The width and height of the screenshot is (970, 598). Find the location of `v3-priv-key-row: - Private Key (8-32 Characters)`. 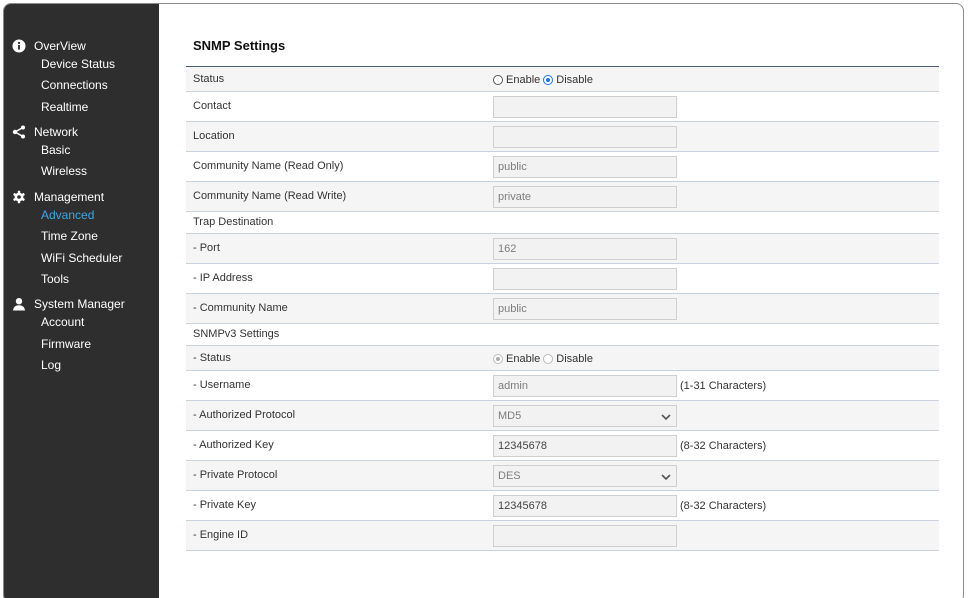

v3-priv-key-row: - Private Key (8-32 Characters) is located at coordinates (562, 506).